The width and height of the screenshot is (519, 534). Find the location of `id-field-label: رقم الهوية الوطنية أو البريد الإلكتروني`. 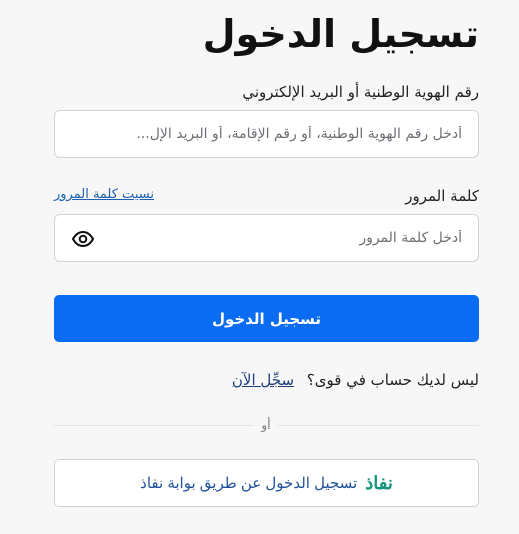

id-field-label: رقم الهوية الوطنية أو البريد الإلكتروني is located at coordinates (360, 92).